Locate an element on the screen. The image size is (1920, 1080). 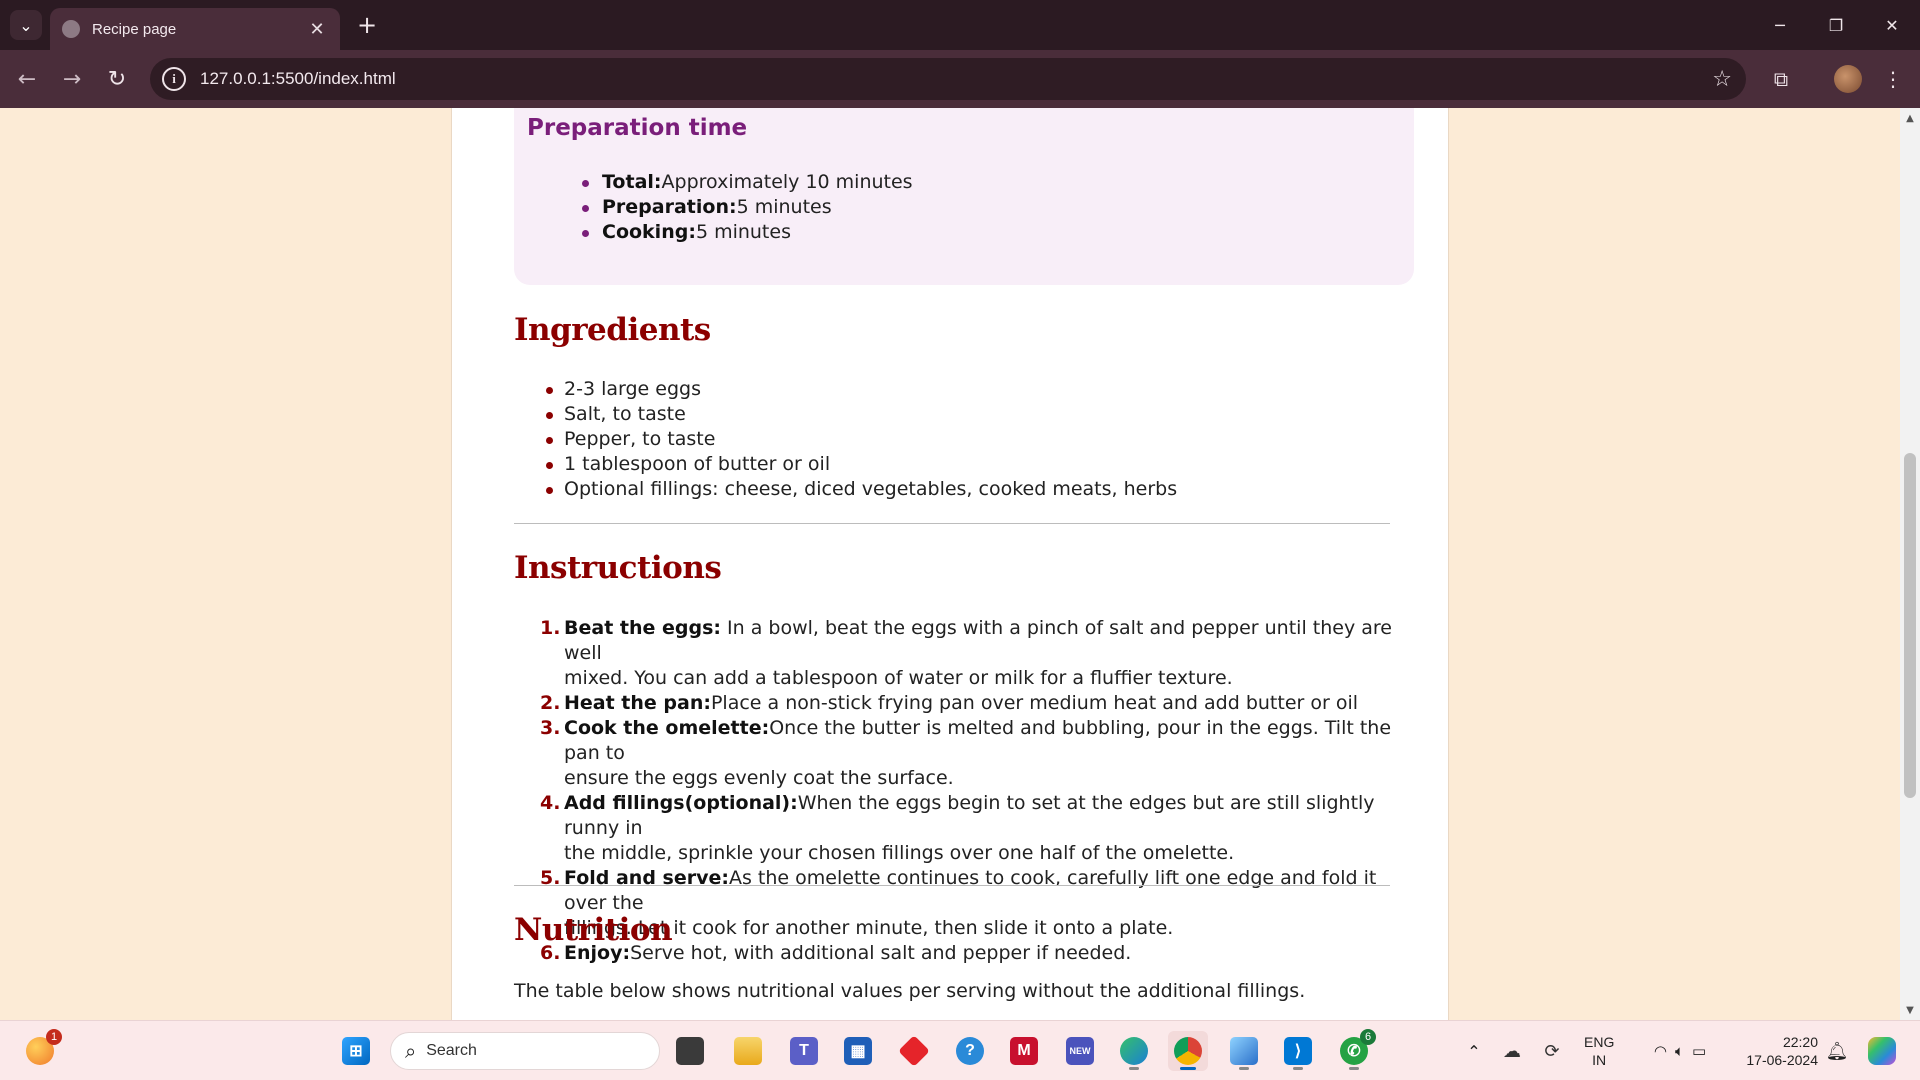
list-item: Cooking:5 minutes is located at coordinates (747, 232).